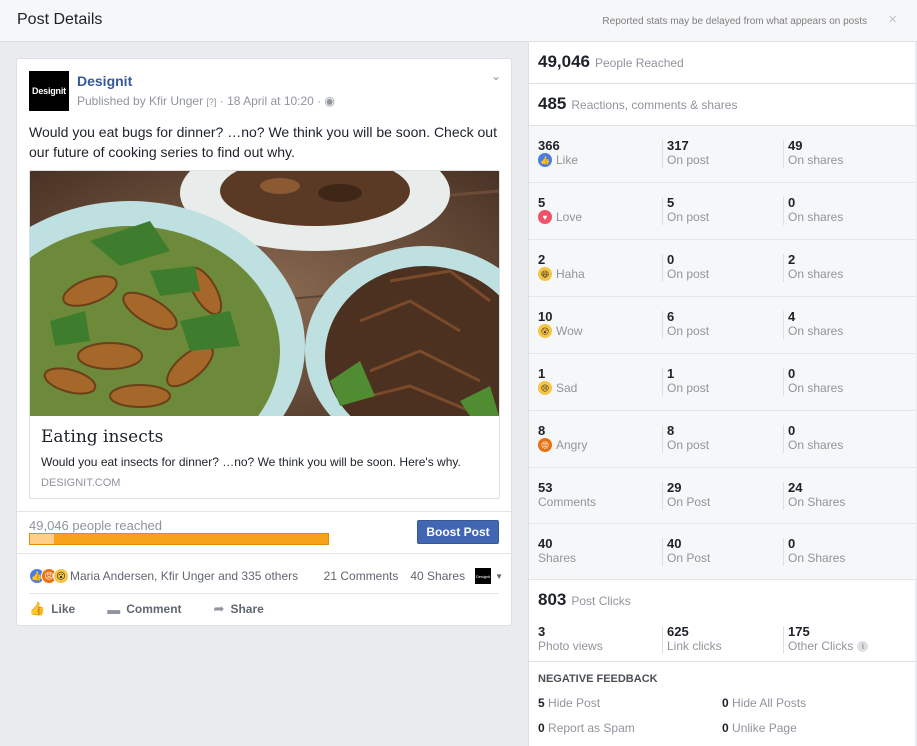 The width and height of the screenshot is (917, 746). What do you see at coordinates (892, 19) in the screenshot?
I see `close-icon: ×` at bounding box center [892, 19].